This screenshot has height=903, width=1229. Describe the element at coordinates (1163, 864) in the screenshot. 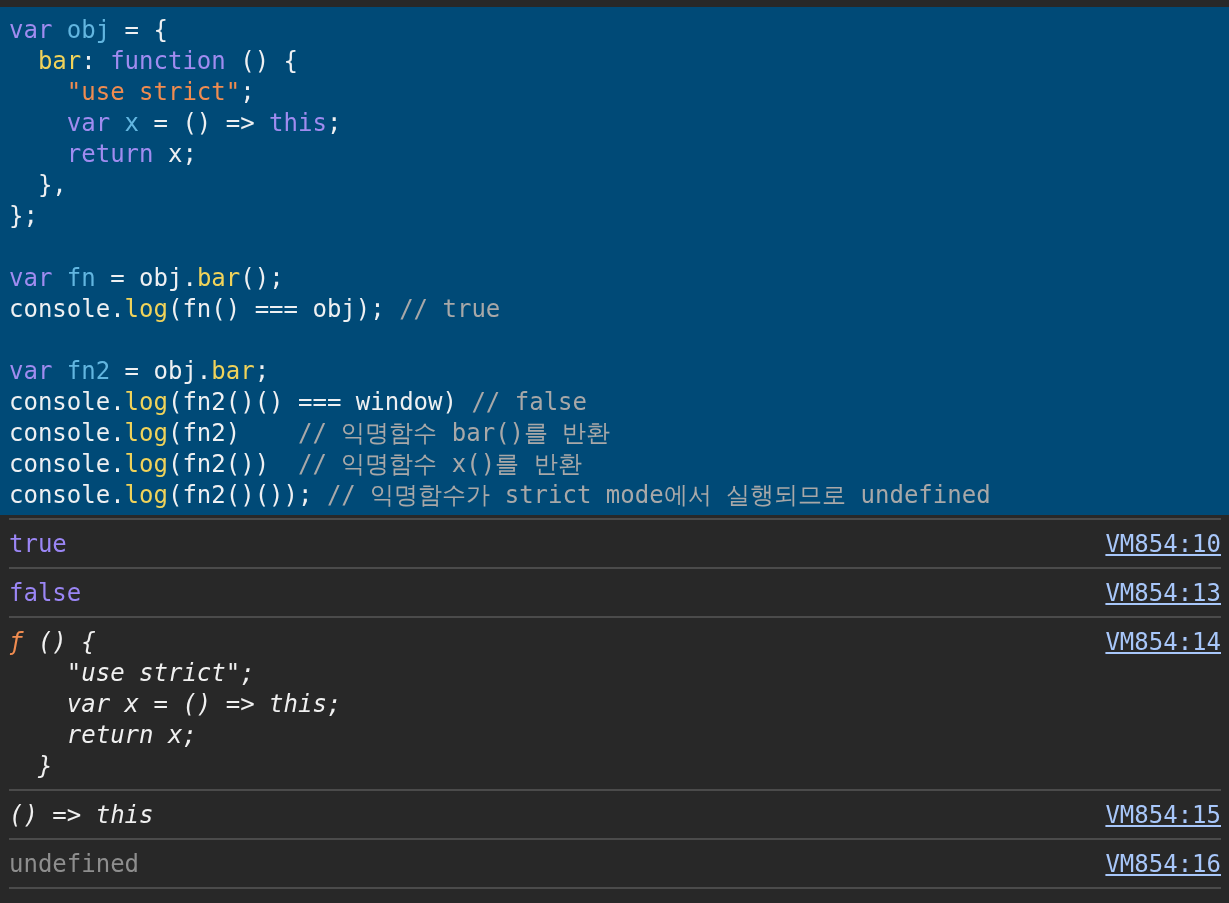

I see `source-link: VM854:16` at that location.